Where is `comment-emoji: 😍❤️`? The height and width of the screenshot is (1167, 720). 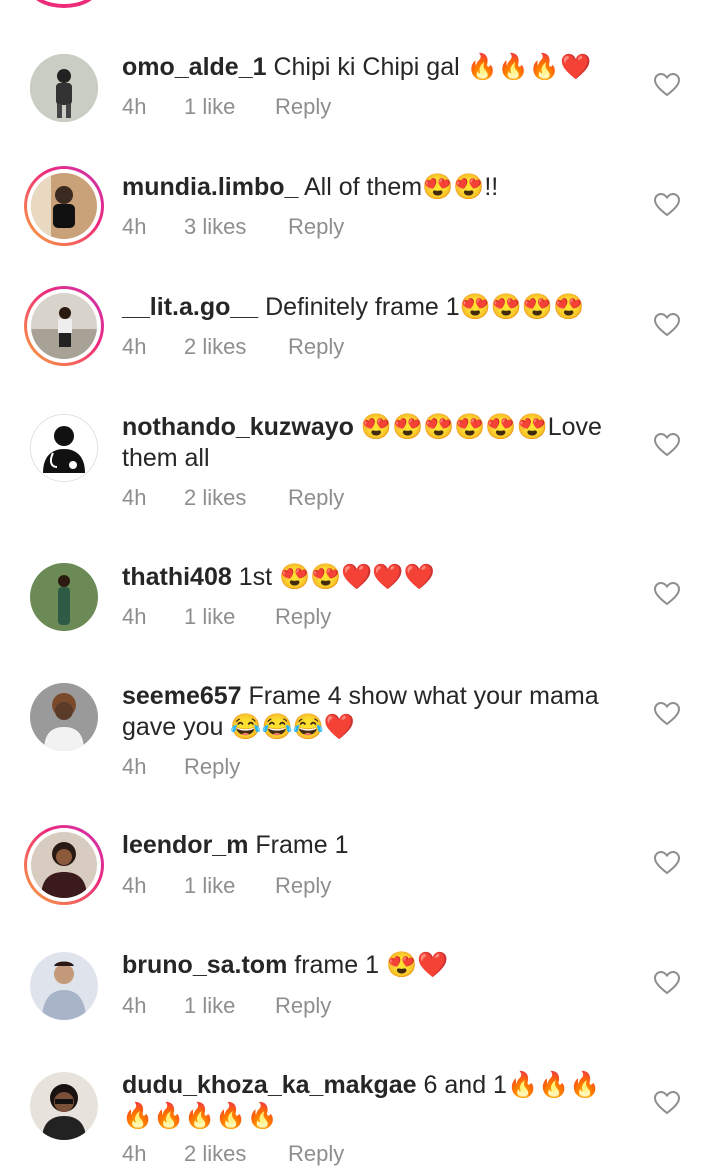 comment-emoji: 😍❤️ is located at coordinates (417, 965).